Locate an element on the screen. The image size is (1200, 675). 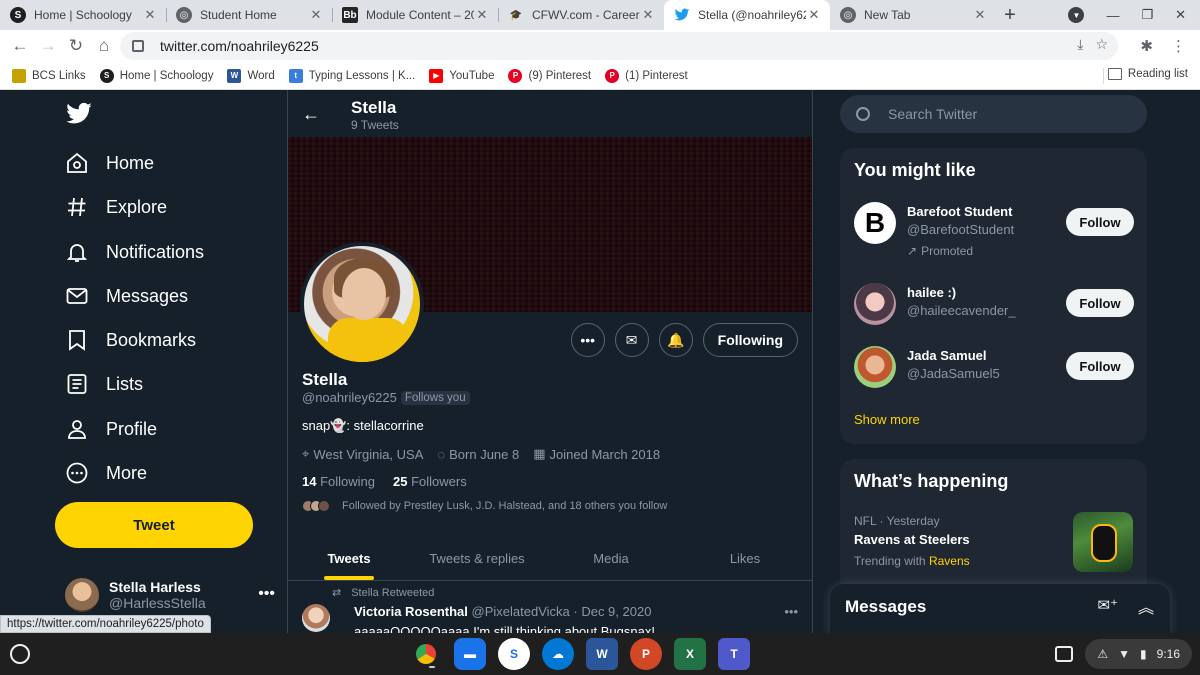
tab-search-icon: ▼ is located at coordinates (1076, 15).